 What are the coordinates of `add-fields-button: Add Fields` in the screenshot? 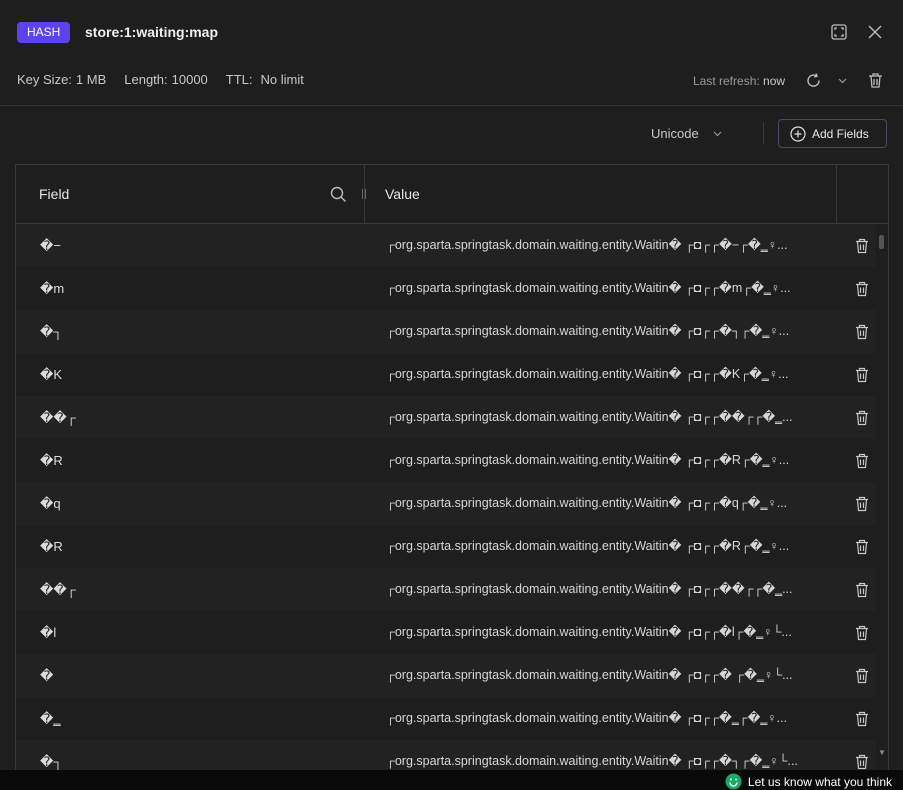 It's located at (832, 133).